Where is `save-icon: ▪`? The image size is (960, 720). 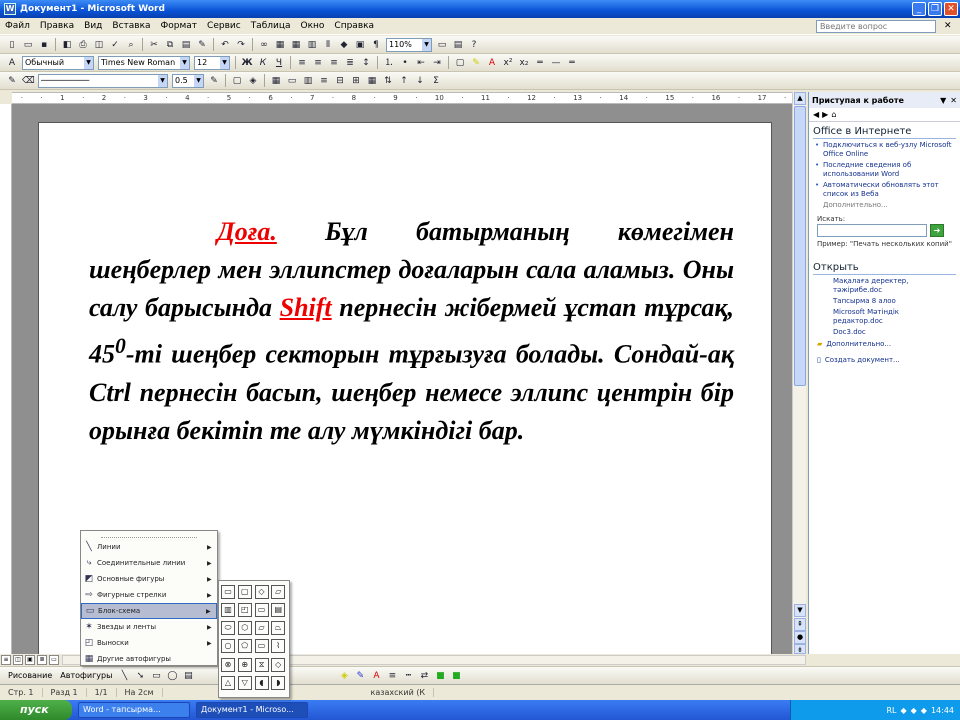
save-icon: ▪ is located at coordinates (44, 45).